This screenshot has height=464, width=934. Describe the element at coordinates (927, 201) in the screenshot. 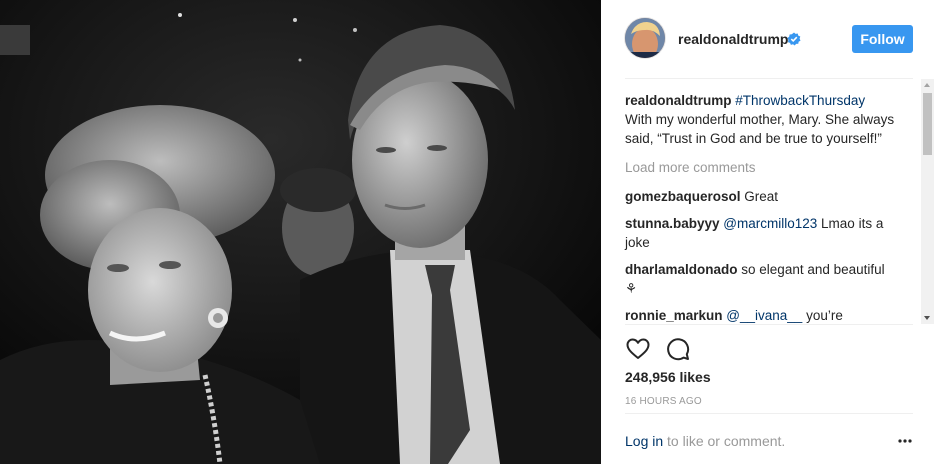

I see `comments-scrollbar` at that location.